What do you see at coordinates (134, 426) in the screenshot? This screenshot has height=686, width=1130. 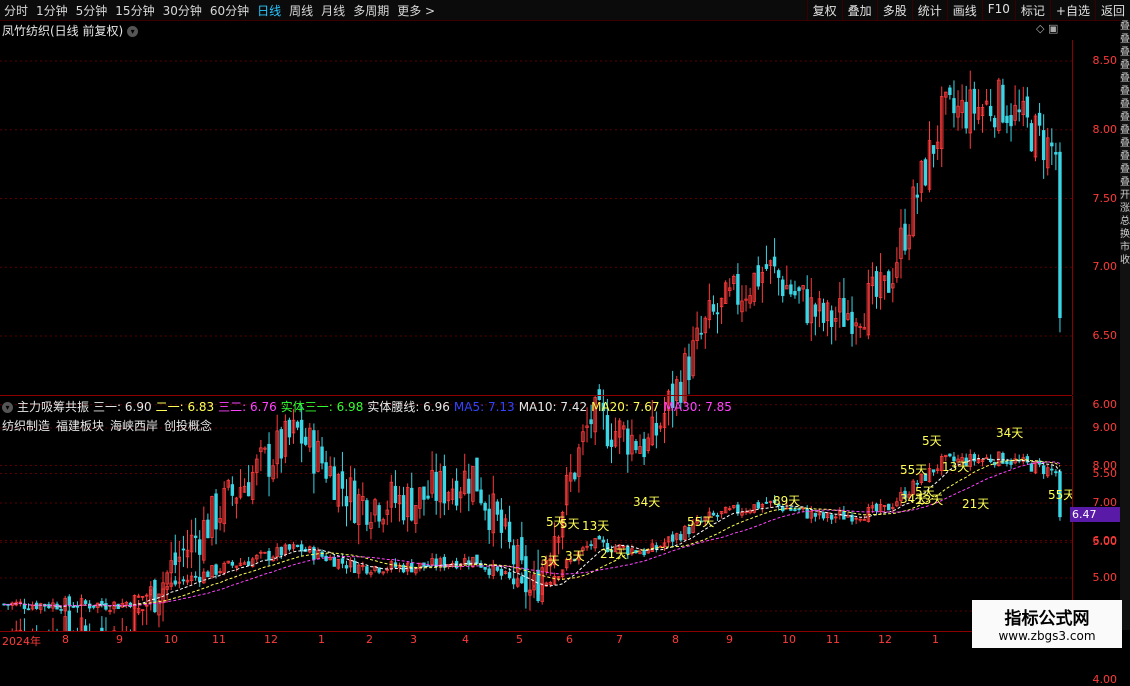 I see `concept-tag: 海峡西岸` at bounding box center [134, 426].